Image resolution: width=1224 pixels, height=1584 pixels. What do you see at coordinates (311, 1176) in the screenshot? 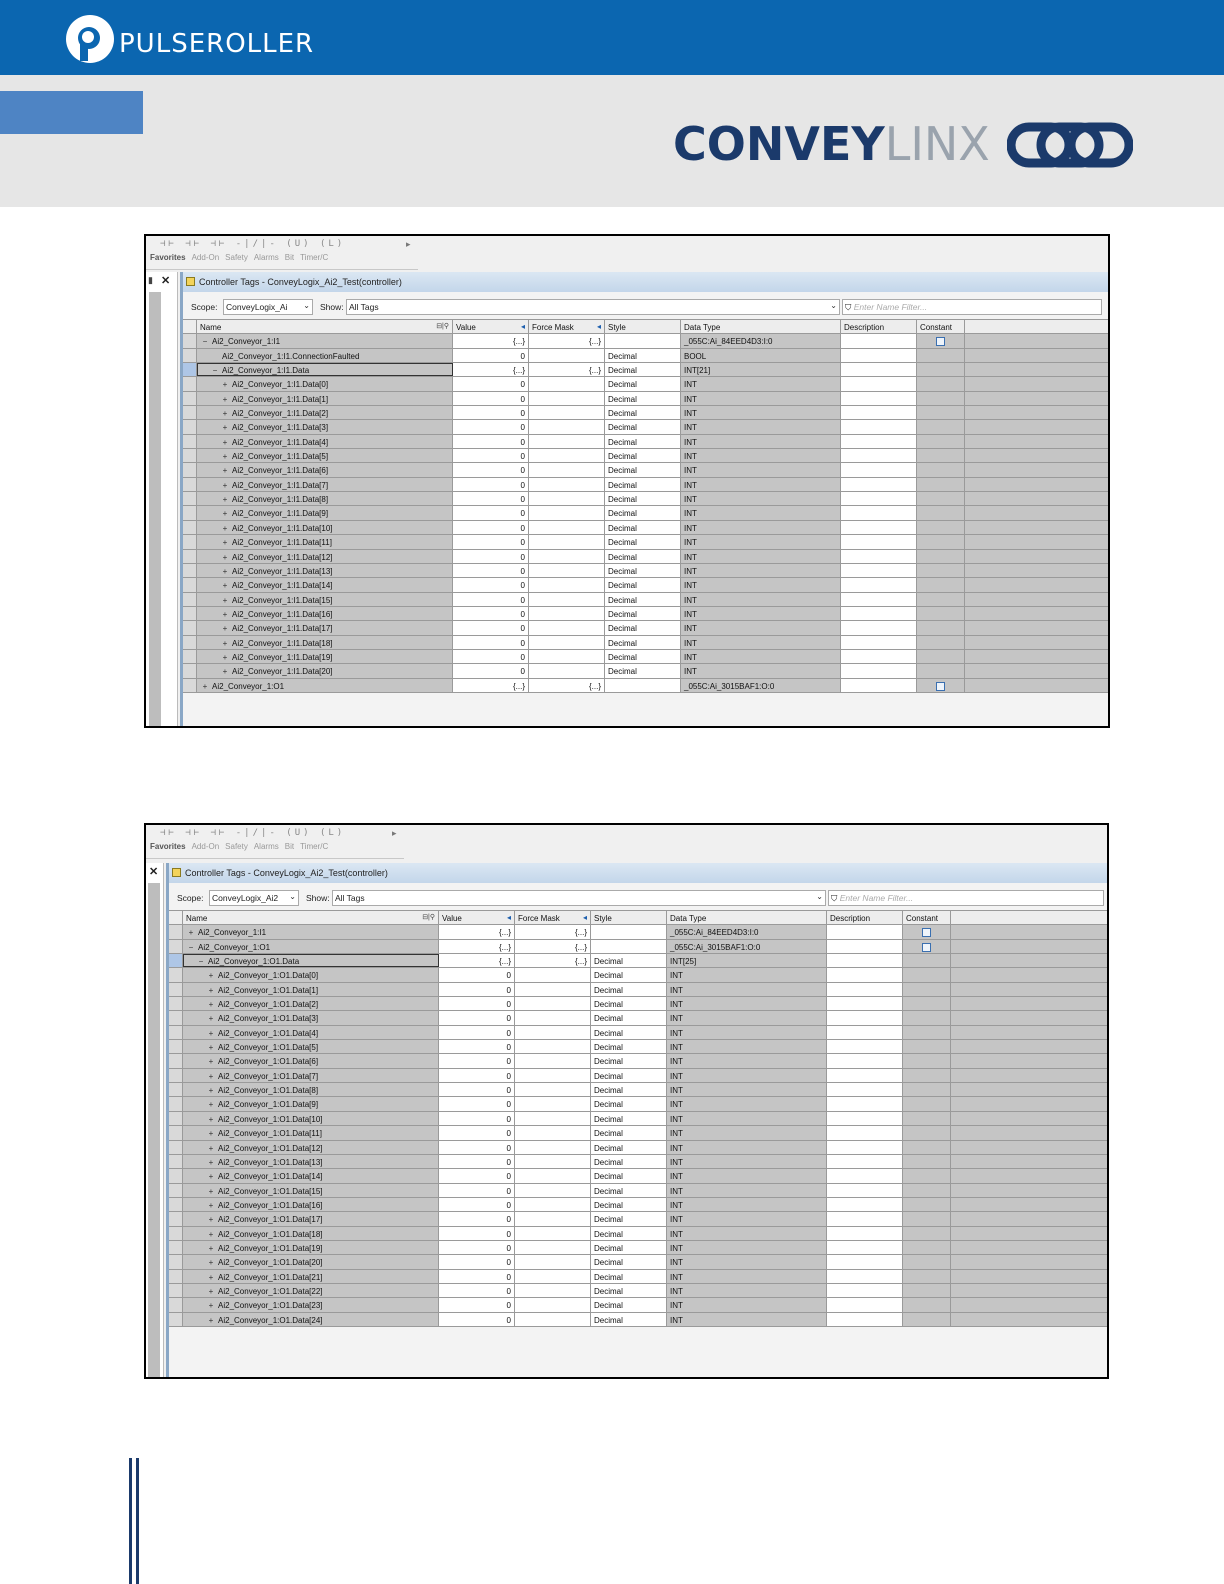
I see `tag-name-cell: + Ai2_Conveyor_1:O1.Data[14]` at bounding box center [311, 1176].